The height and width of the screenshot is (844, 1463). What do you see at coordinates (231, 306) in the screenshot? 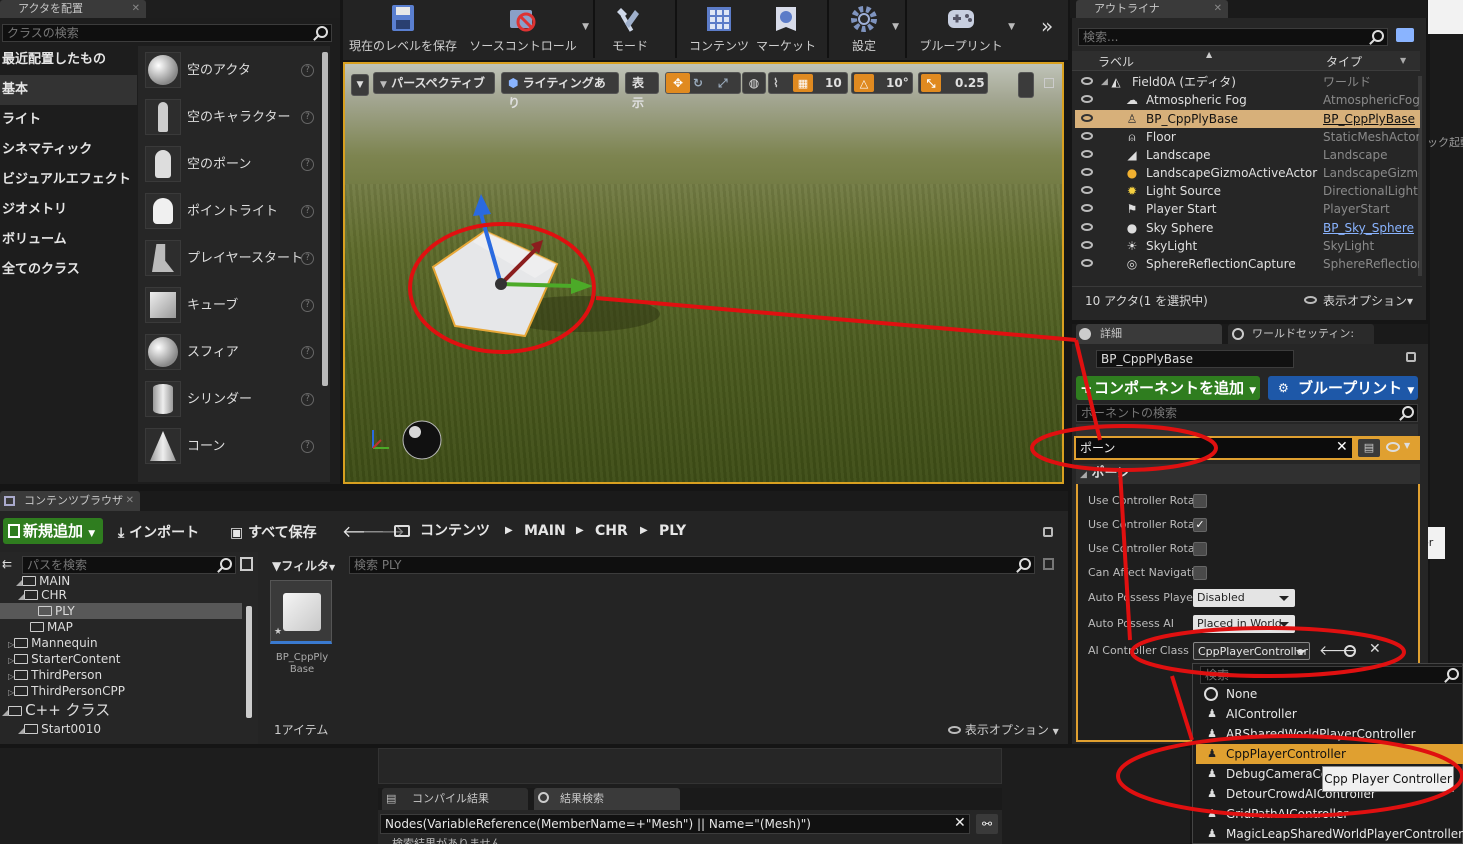
I see `actor-item-cube: キューブ ?` at bounding box center [231, 306].